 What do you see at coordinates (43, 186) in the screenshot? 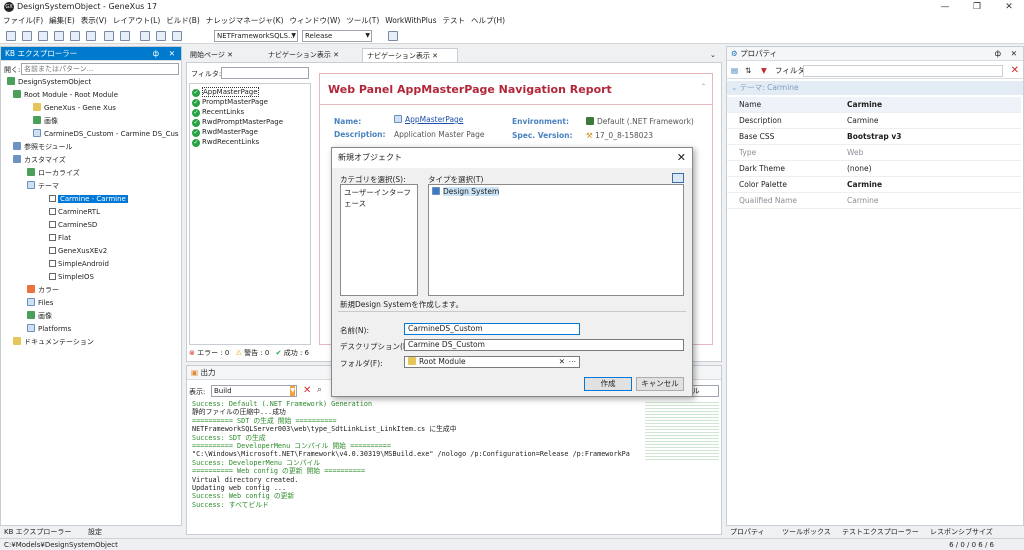
I see `tree-item-themes: テーマ` at bounding box center [43, 186].